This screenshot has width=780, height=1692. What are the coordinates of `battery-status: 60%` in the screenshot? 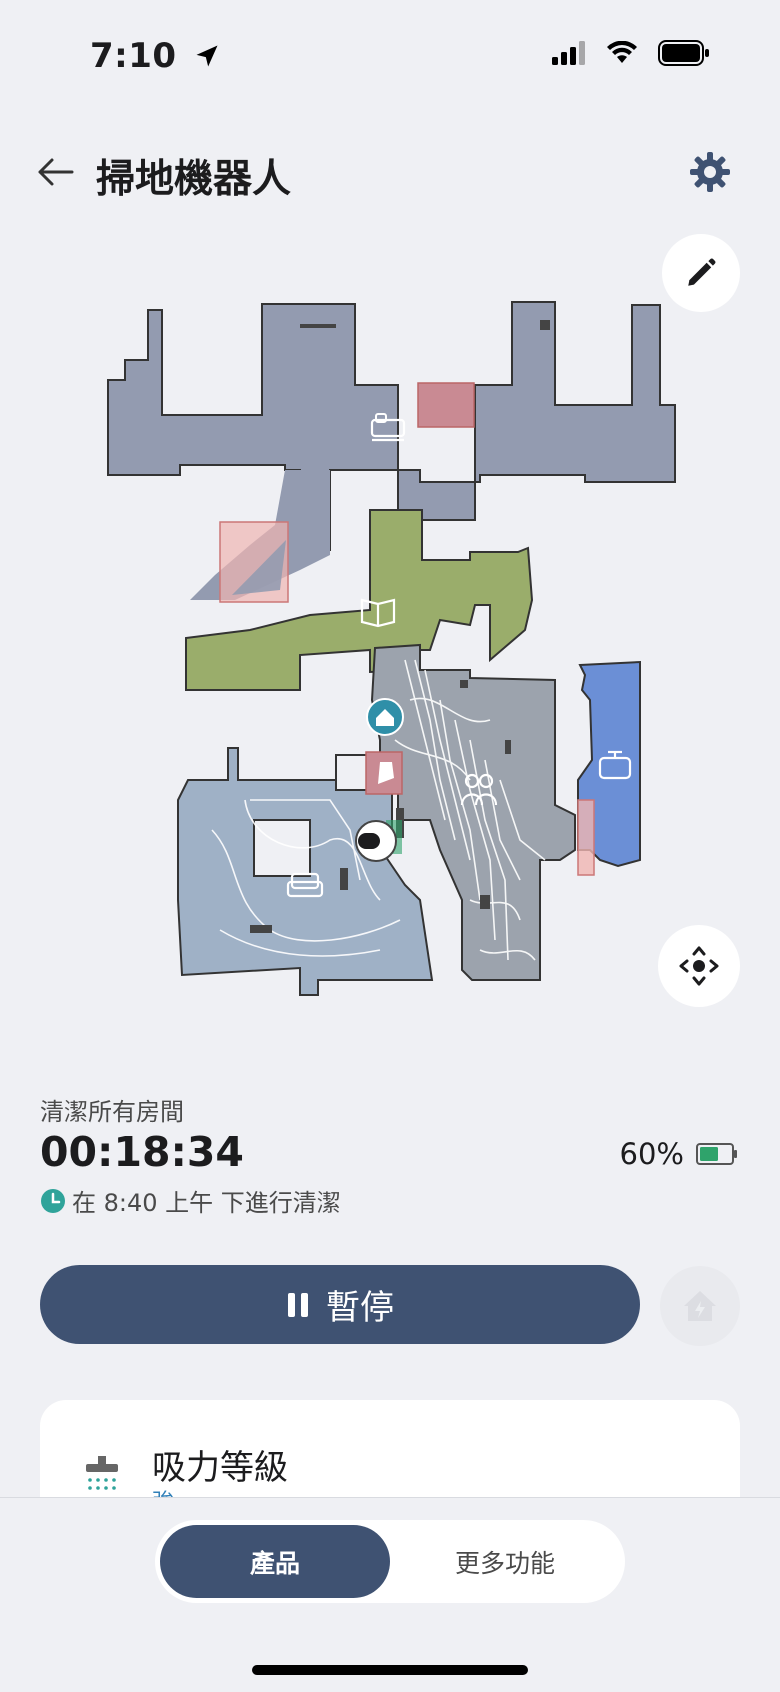 It's located at (679, 1154).